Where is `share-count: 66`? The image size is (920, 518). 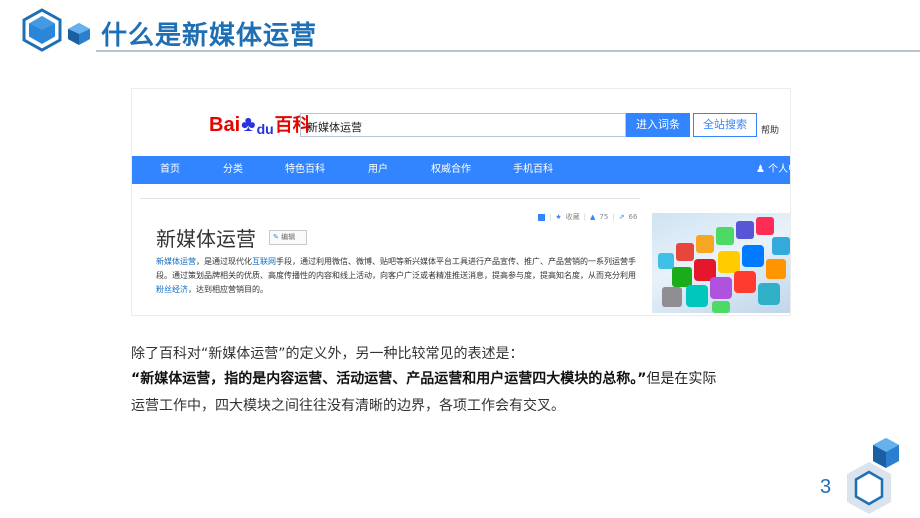 share-count: 66 is located at coordinates (633, 217).